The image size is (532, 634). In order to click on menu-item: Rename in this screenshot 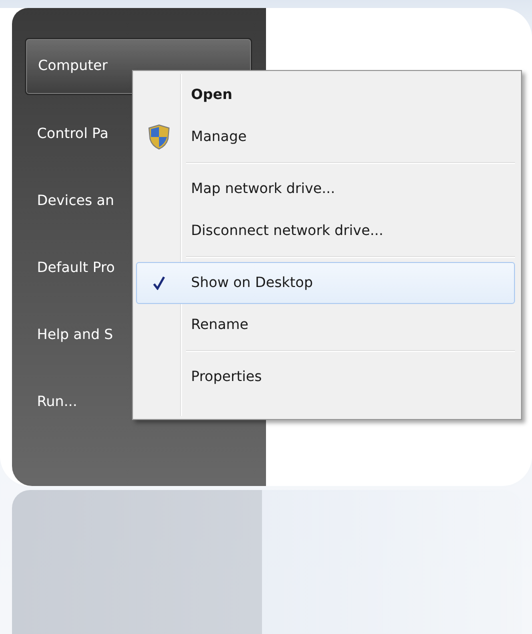, I will do `click(325, 325)`.